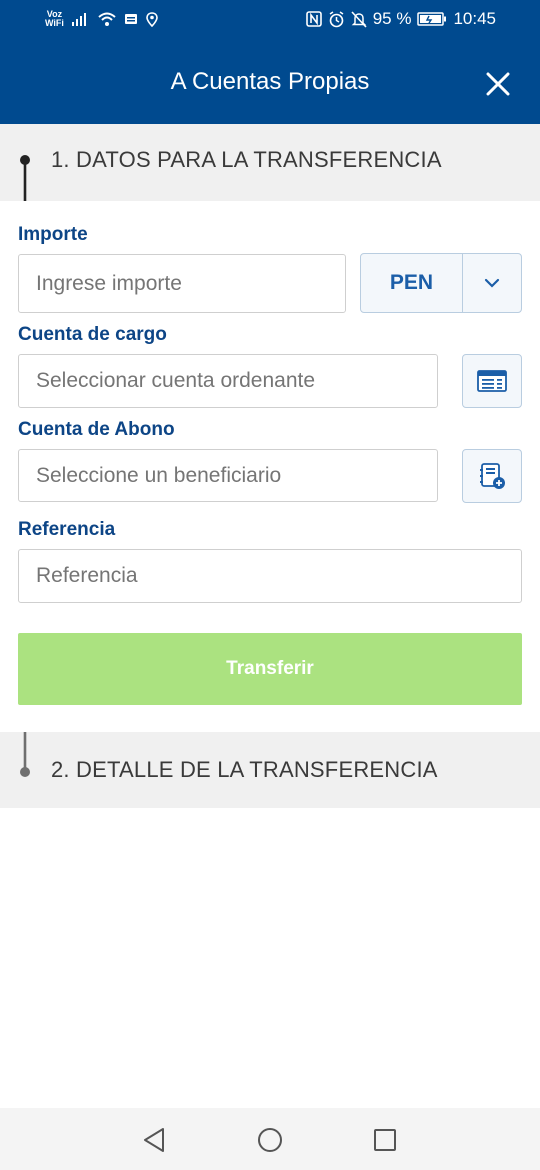 Image resolution: width=540 pixels, height=1170 pixels. What do you see at coordinates (474, 18) in the screenshot?
I see `clock-time: 10:45` at bounding box center [474, 18].